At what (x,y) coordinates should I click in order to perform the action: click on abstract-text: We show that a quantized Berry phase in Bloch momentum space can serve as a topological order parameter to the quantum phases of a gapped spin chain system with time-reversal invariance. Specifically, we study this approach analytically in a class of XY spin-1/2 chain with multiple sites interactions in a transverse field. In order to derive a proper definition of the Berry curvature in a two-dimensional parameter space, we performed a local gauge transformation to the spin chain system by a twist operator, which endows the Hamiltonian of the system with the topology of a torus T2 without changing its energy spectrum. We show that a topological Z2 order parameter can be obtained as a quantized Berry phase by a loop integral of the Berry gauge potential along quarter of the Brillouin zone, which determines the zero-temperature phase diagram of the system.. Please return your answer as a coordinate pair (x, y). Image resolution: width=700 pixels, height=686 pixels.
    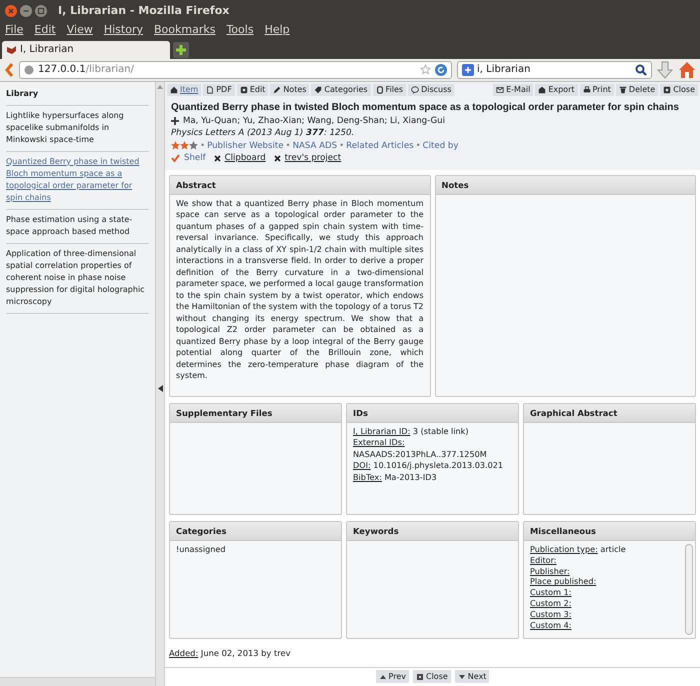
    Looking at the image, I should click on (300, 290).